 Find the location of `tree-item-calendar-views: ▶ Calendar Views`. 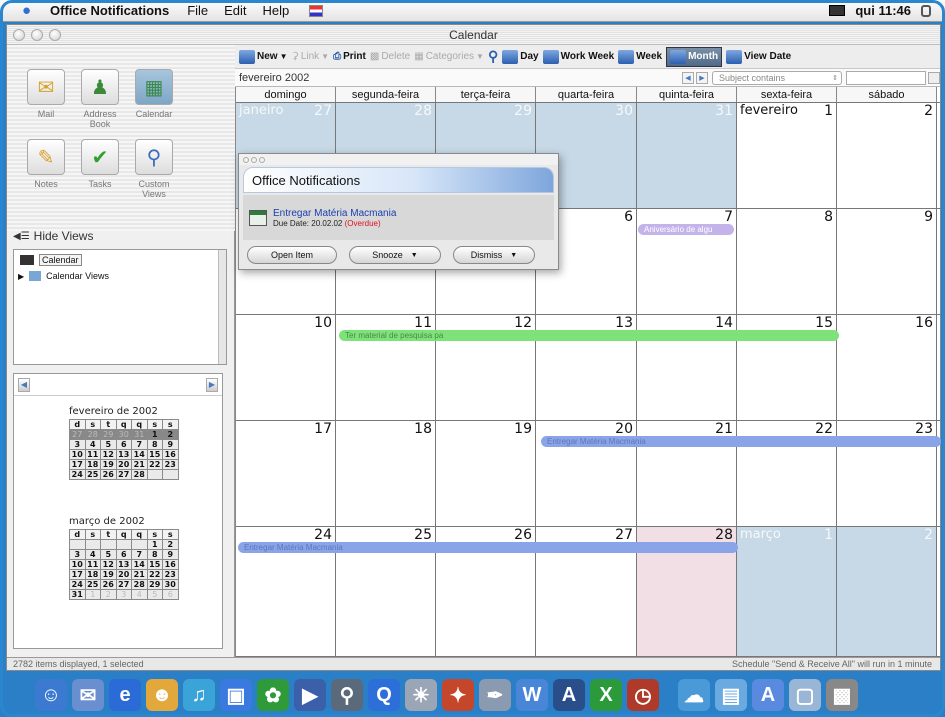

tree-item-calendar-views: ▶ Calendar Views is located at coordinates (120, 276).